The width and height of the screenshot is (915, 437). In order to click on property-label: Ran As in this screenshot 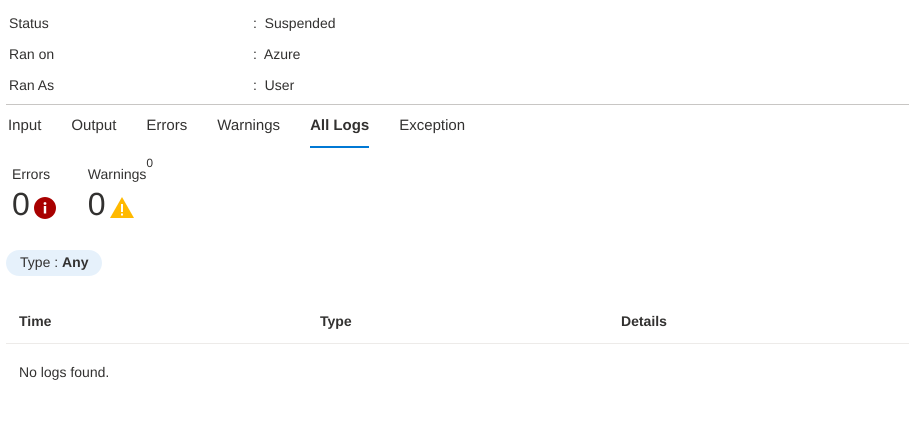, I will do `click(32, 85)`.